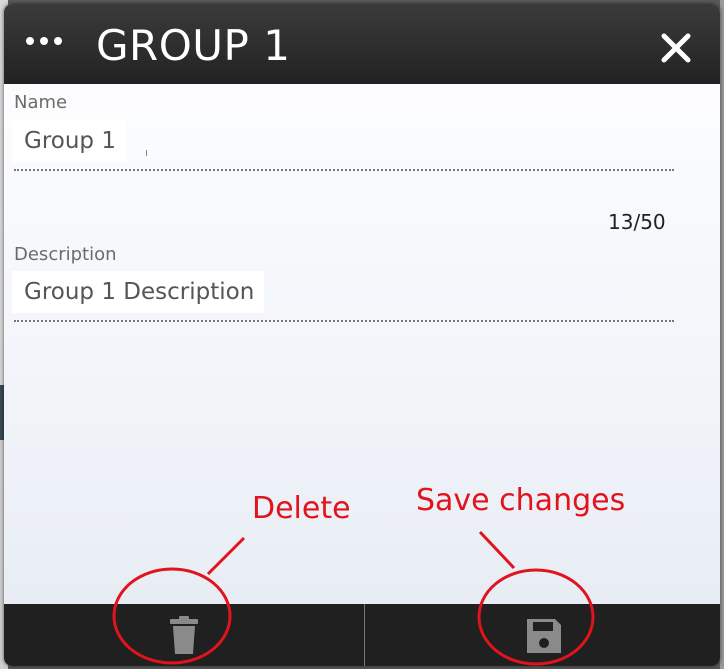  I want to click on dialog-footer, so click(362, 635).